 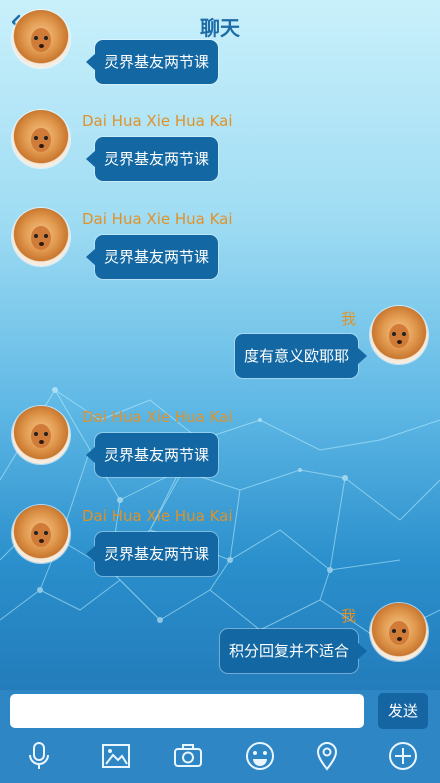 I want to click on message-bubble: 度有意义欧耶耶, so click(x=301, y=356).